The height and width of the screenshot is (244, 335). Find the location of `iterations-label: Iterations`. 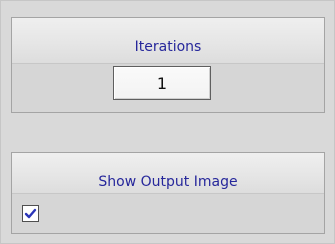

iterations-label: Iterations is located at coordinates (168, 47).